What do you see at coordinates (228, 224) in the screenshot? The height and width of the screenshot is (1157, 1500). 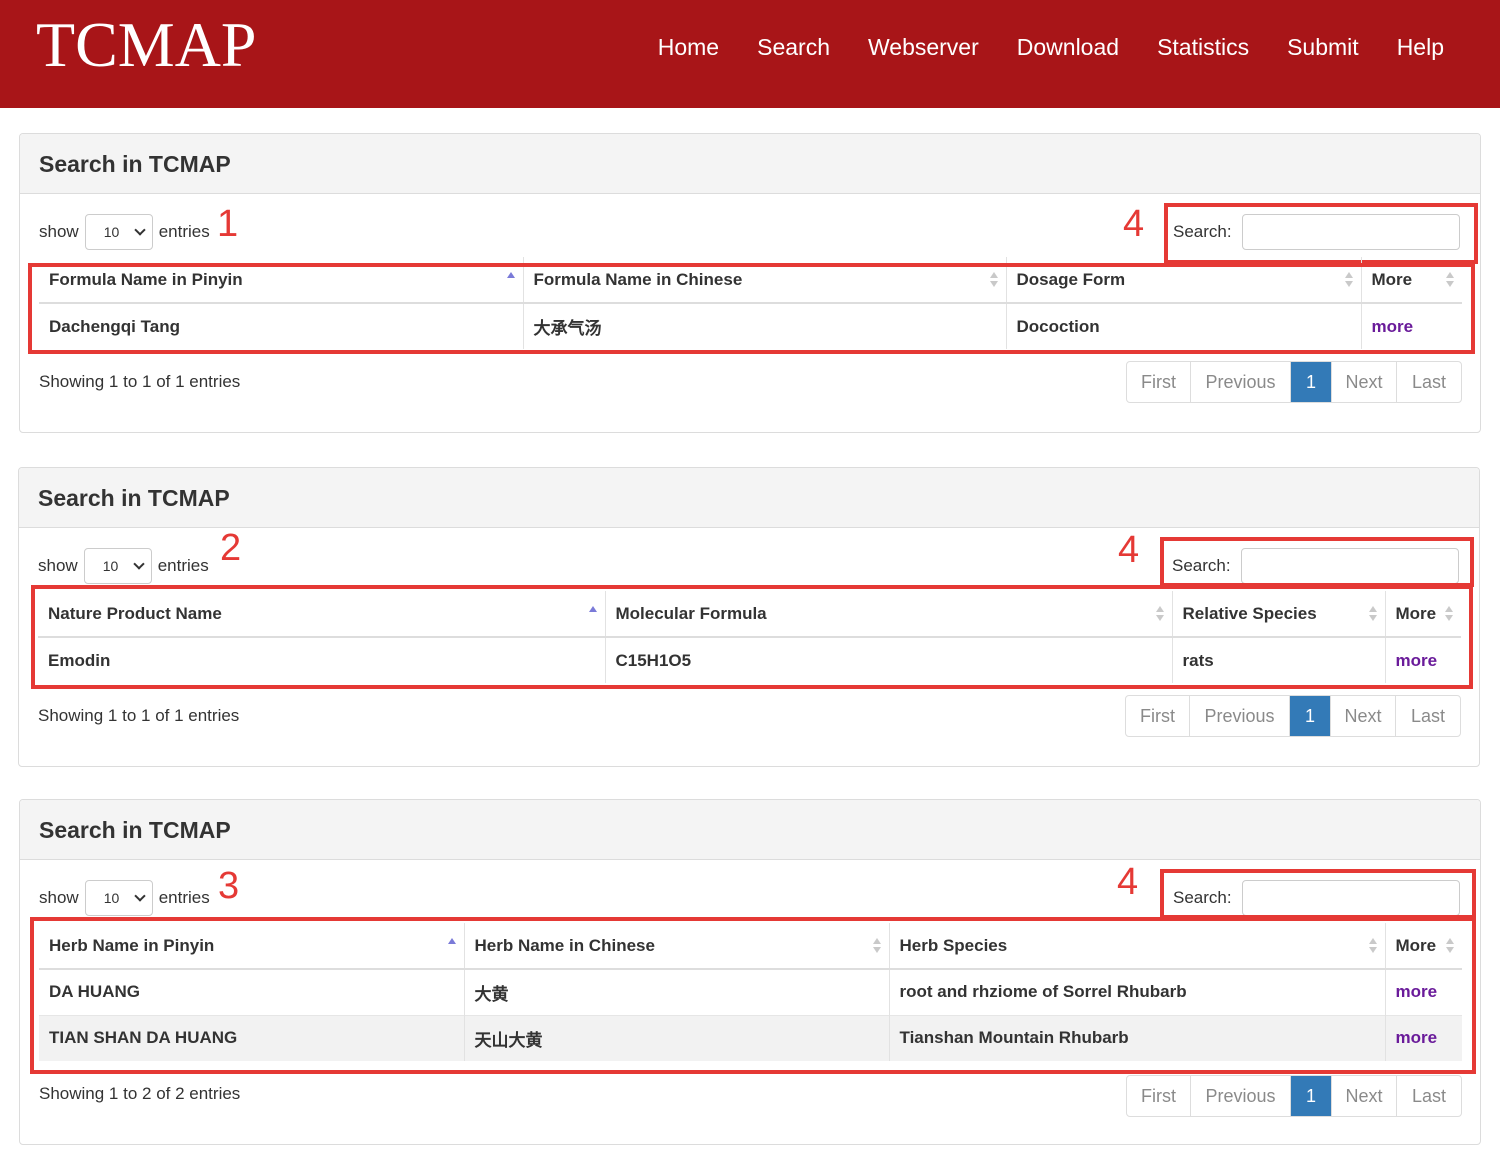 I see `annotation-marker: 1` at bounding box center [228, 224].